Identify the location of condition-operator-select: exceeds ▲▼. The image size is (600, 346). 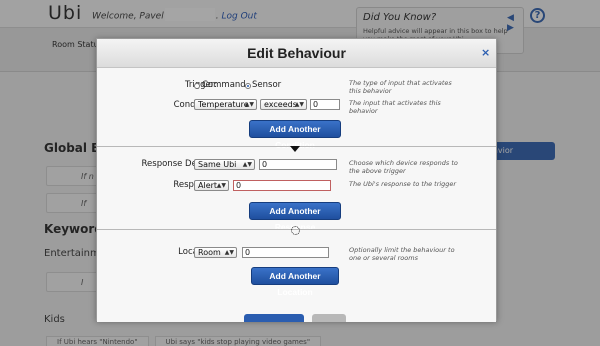
(283, 104).